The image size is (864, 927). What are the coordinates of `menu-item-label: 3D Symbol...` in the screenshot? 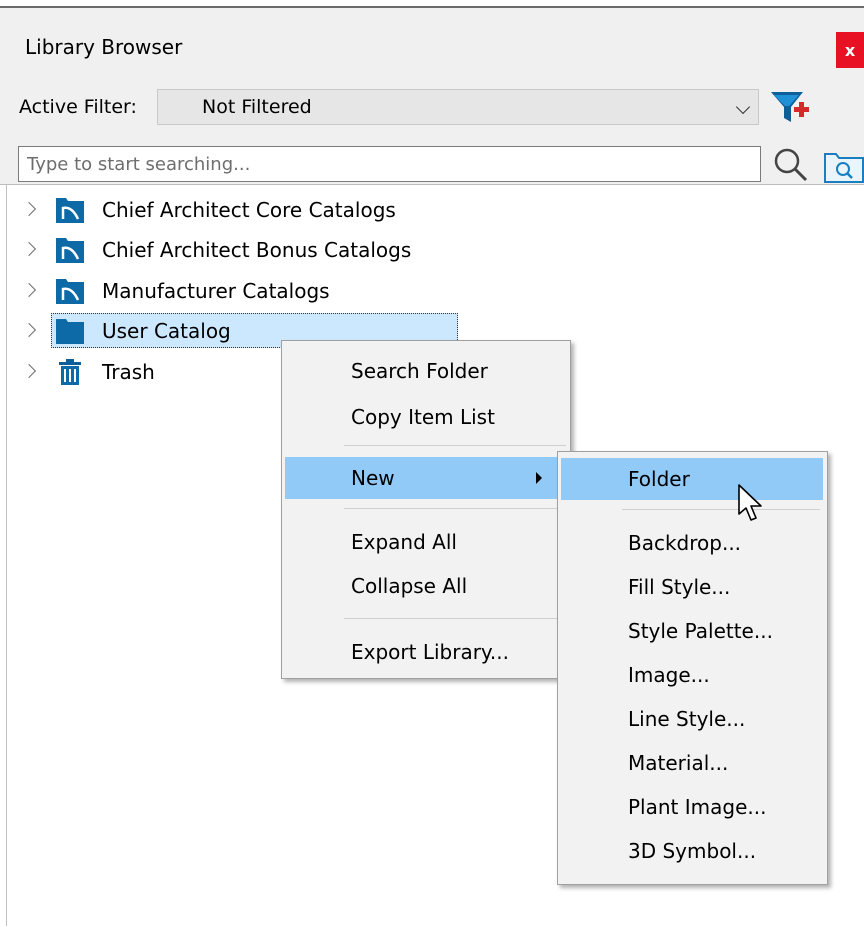 It's located at (692, 851).